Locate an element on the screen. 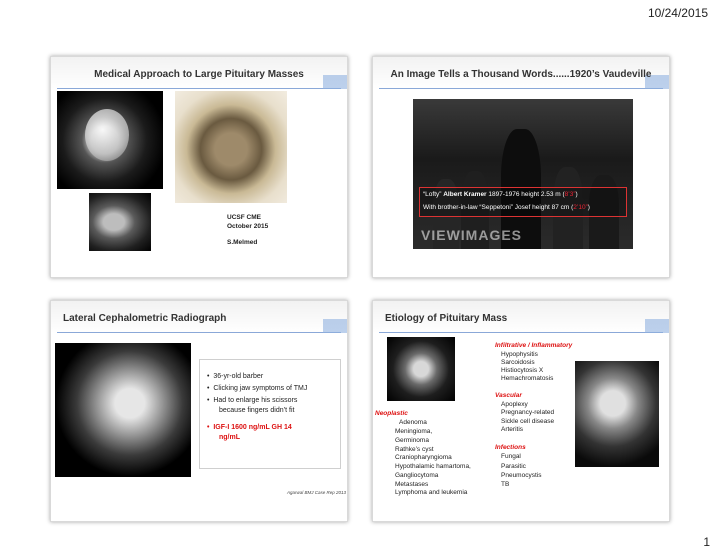  credit-line-3: S.Melmed is located at coordinates (242, 242).